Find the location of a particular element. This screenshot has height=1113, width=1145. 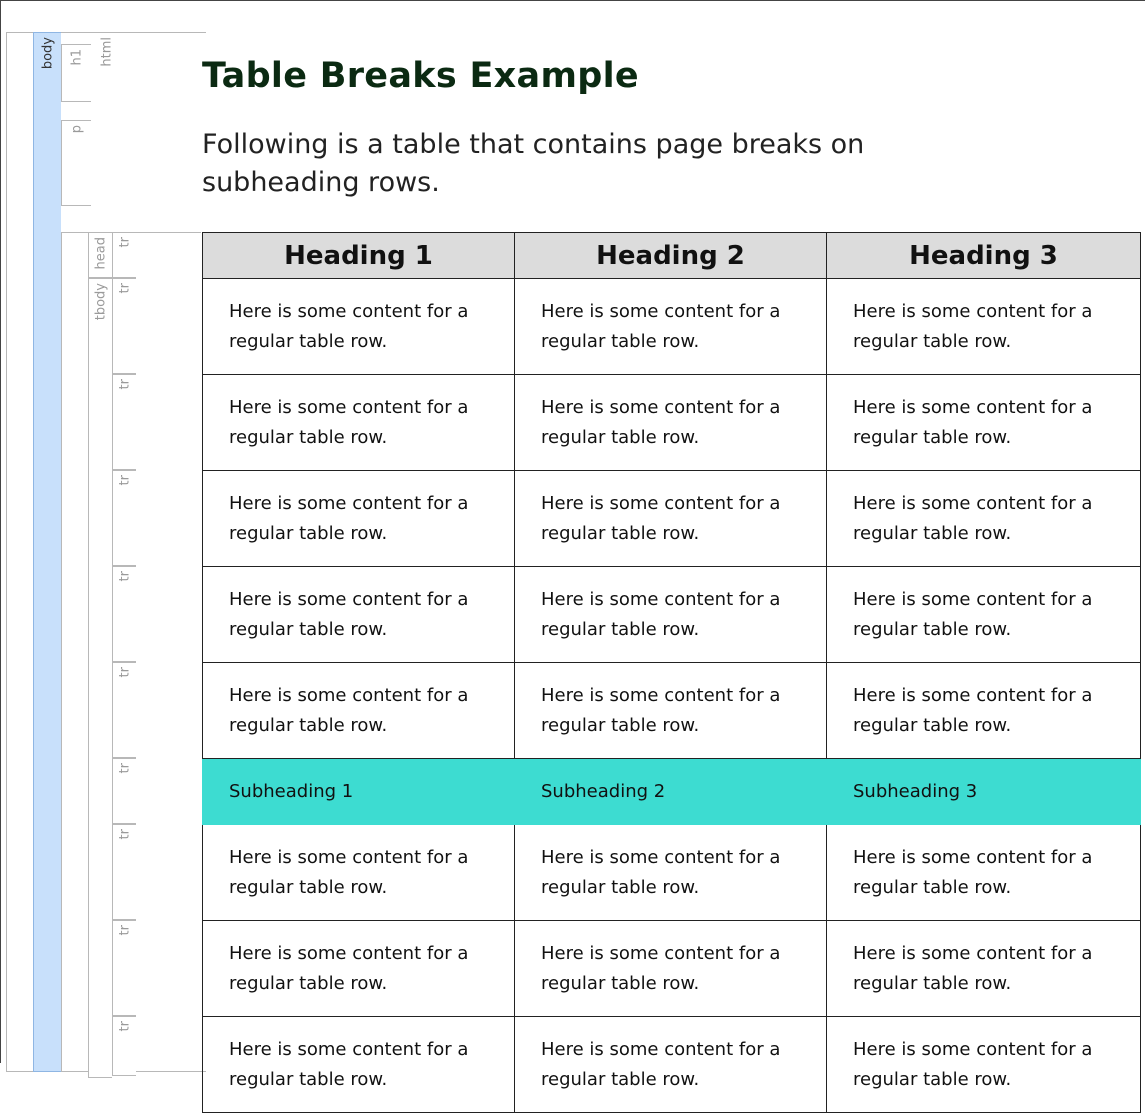

tag-body-label: body is located at coordinates (47, 53).